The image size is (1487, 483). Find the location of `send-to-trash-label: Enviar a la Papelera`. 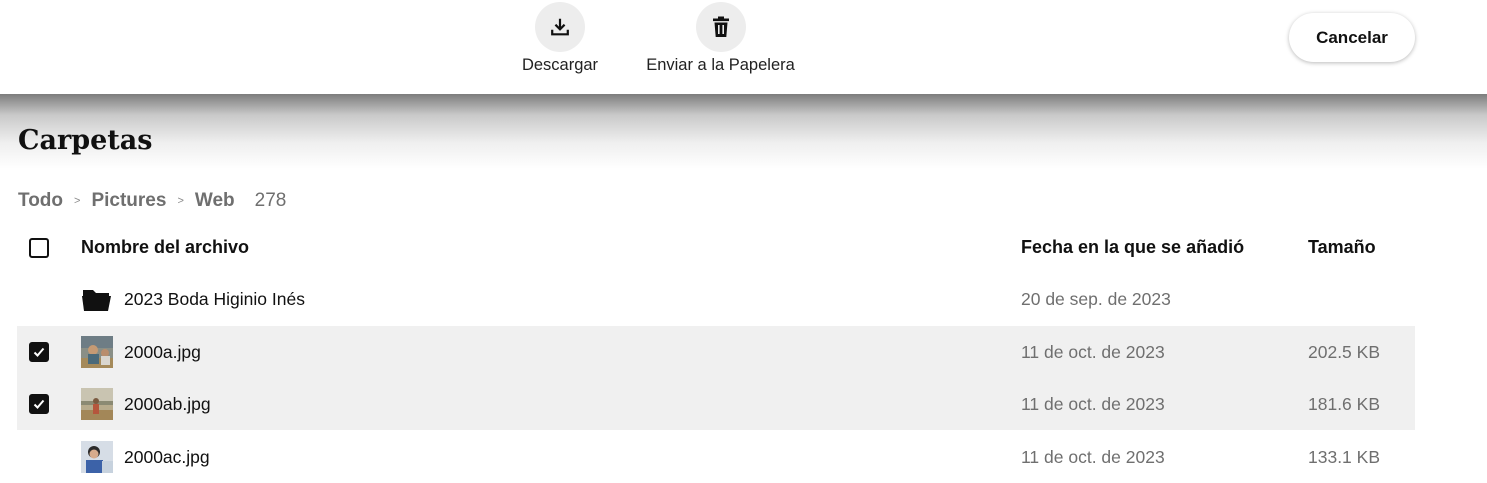

send-to-trash-label: Enviar a la Papelera is located at coordinates (720, 65).